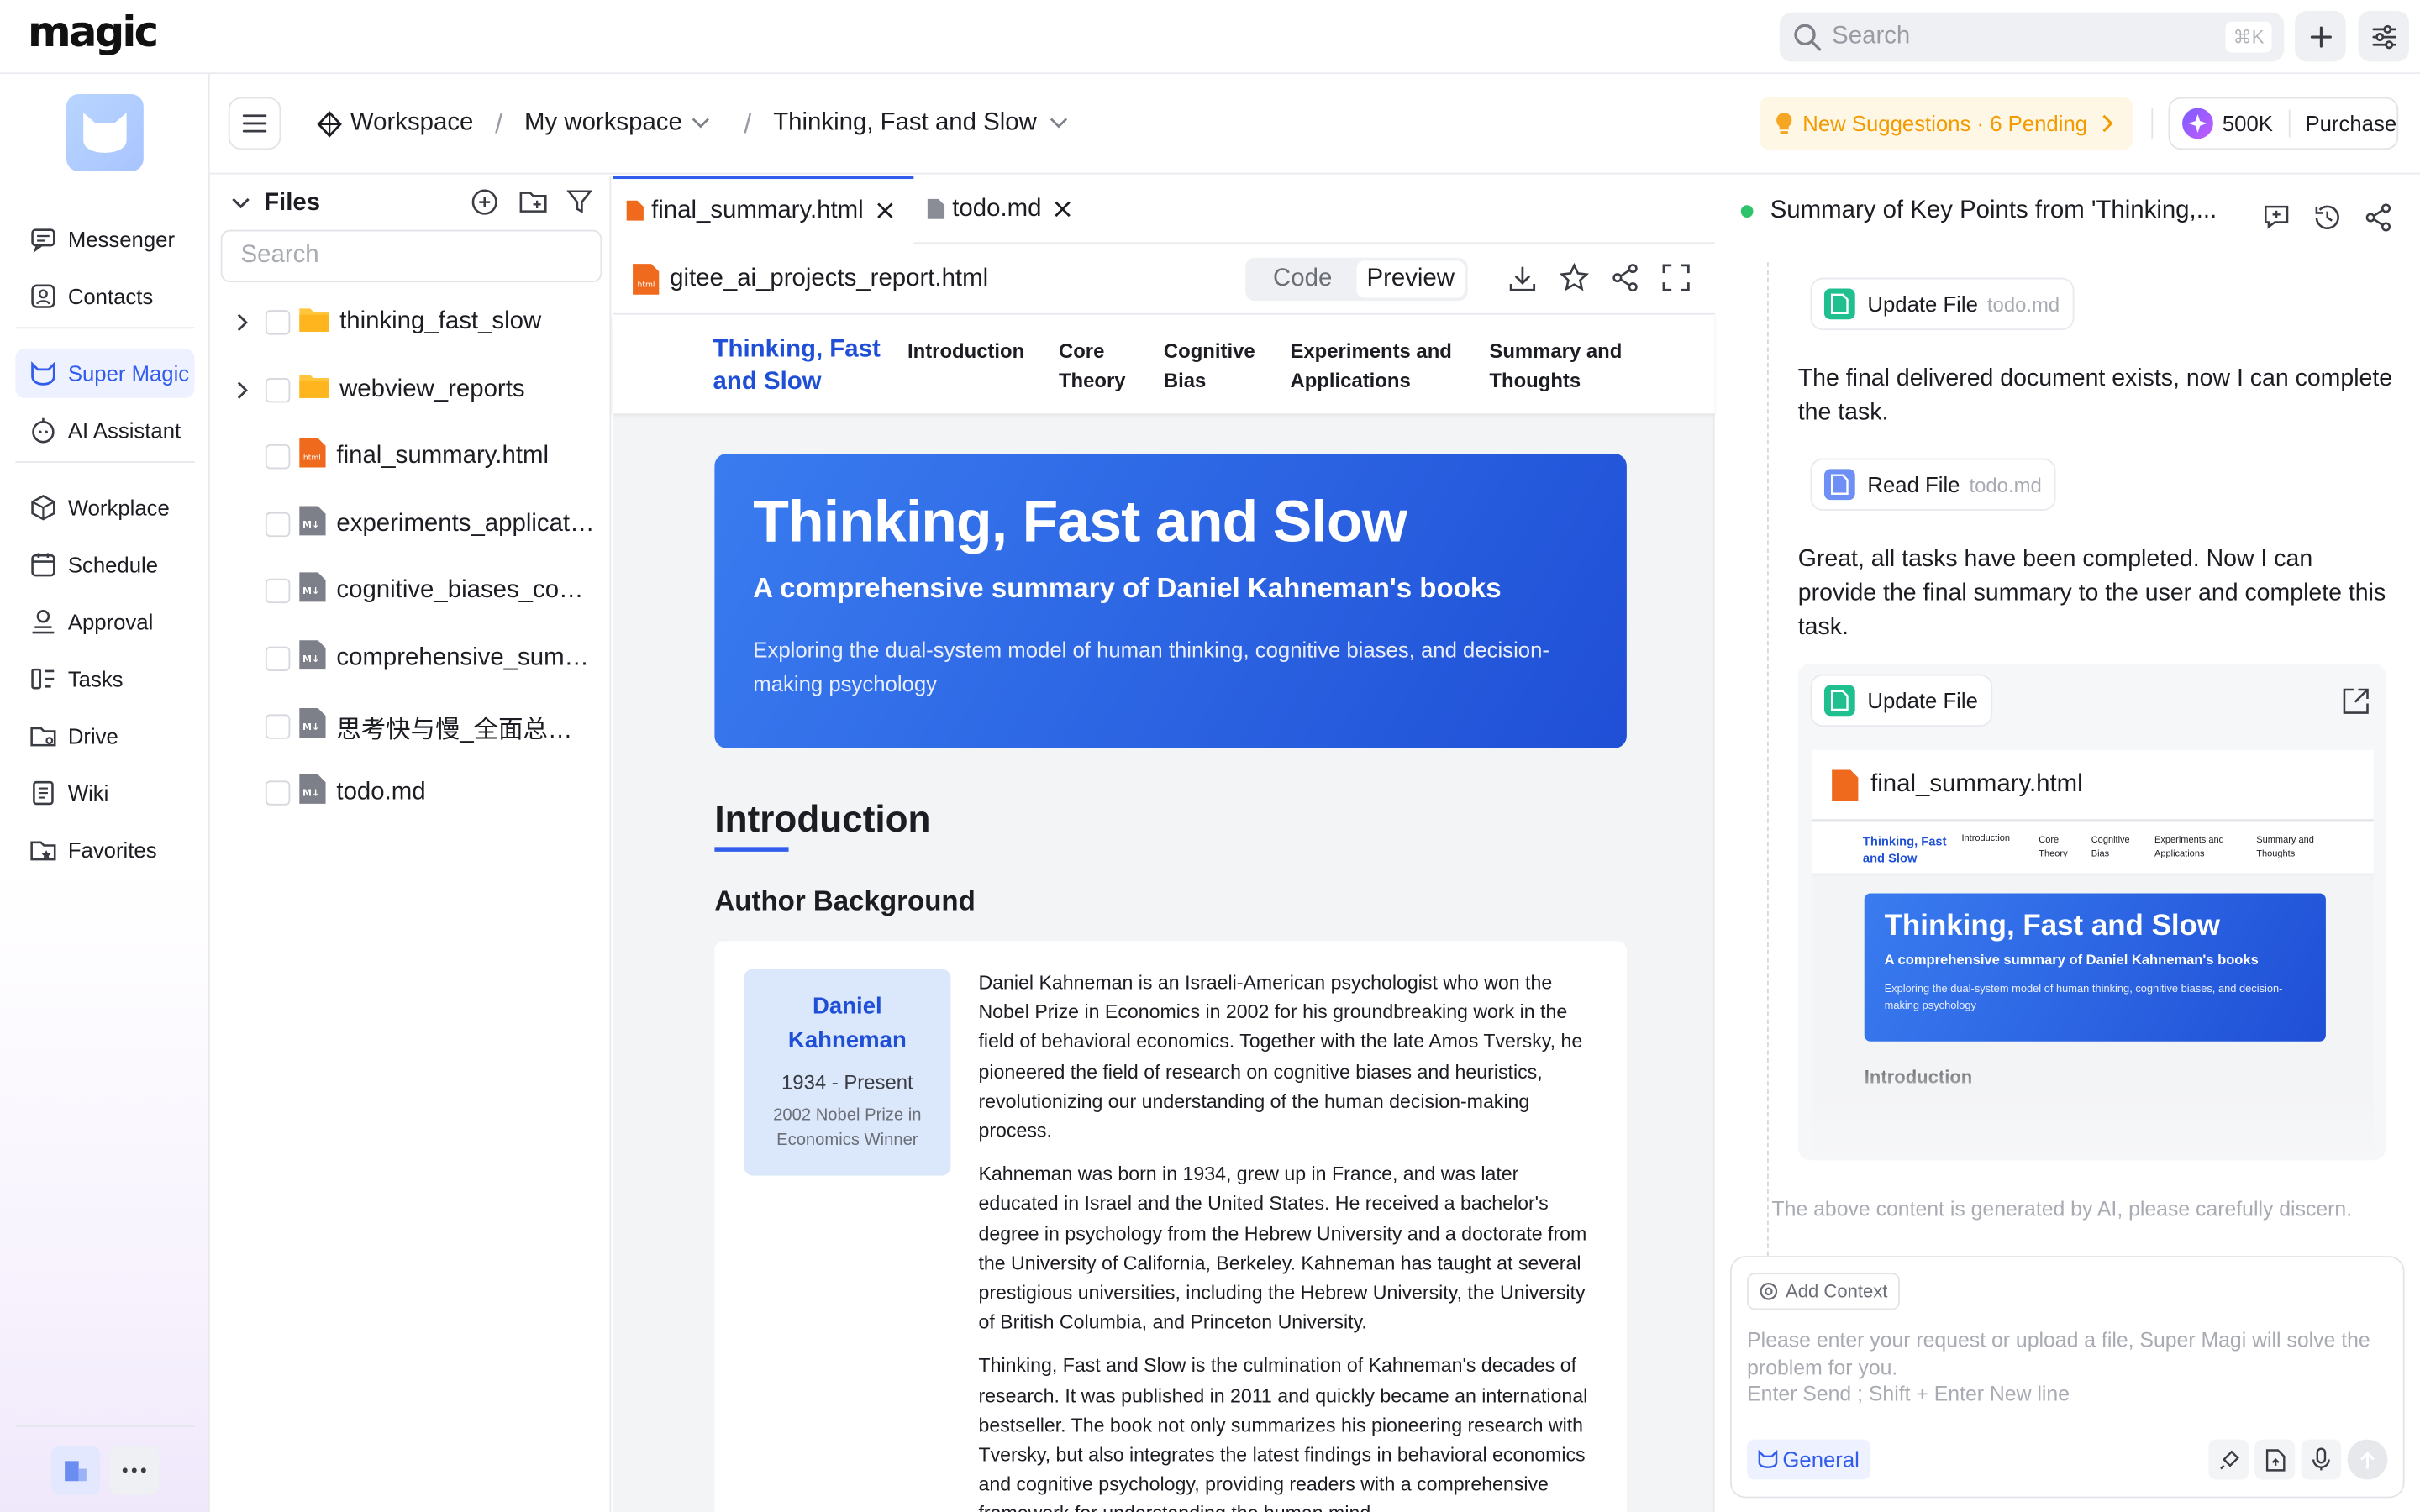 This screenshot has width=2420, height=1512. Describe the element at coordinates (412, 389) in the screenshot. I see `file-item: webview_reports` at that location.